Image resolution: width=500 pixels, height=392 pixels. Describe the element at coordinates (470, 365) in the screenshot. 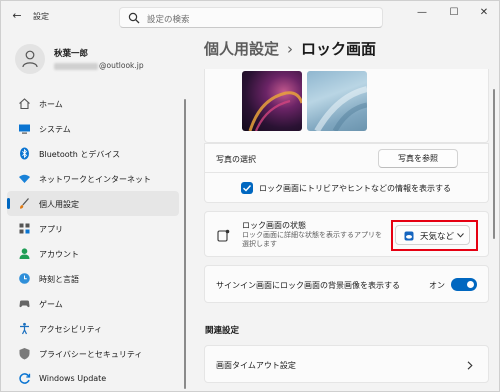

I see `chevron-right-icon` at that location.